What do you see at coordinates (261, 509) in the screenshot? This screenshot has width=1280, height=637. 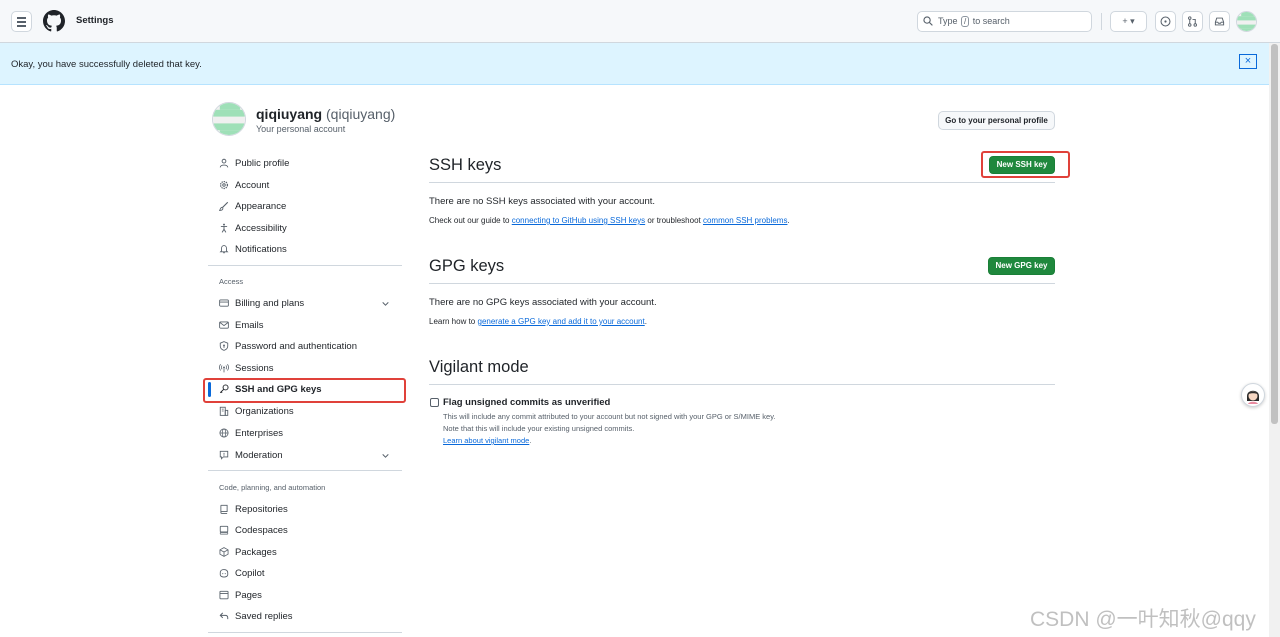 I see `sidebar-item-label: Repositories` at bounding box center [261, 509].